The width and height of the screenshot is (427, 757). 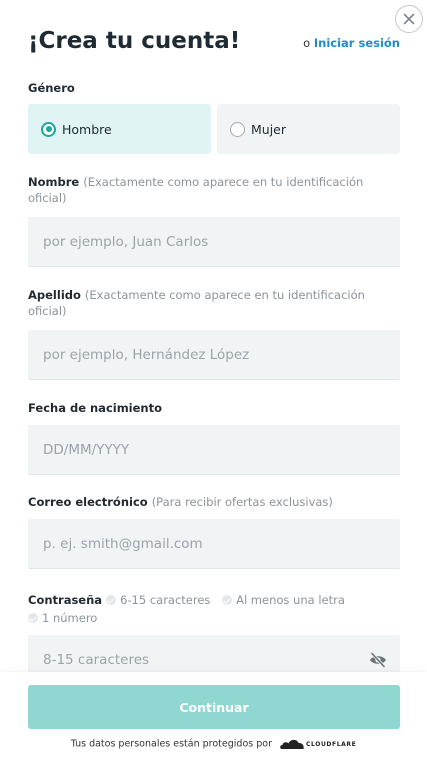 I want to click on close-button, so click(x=409, y=19).